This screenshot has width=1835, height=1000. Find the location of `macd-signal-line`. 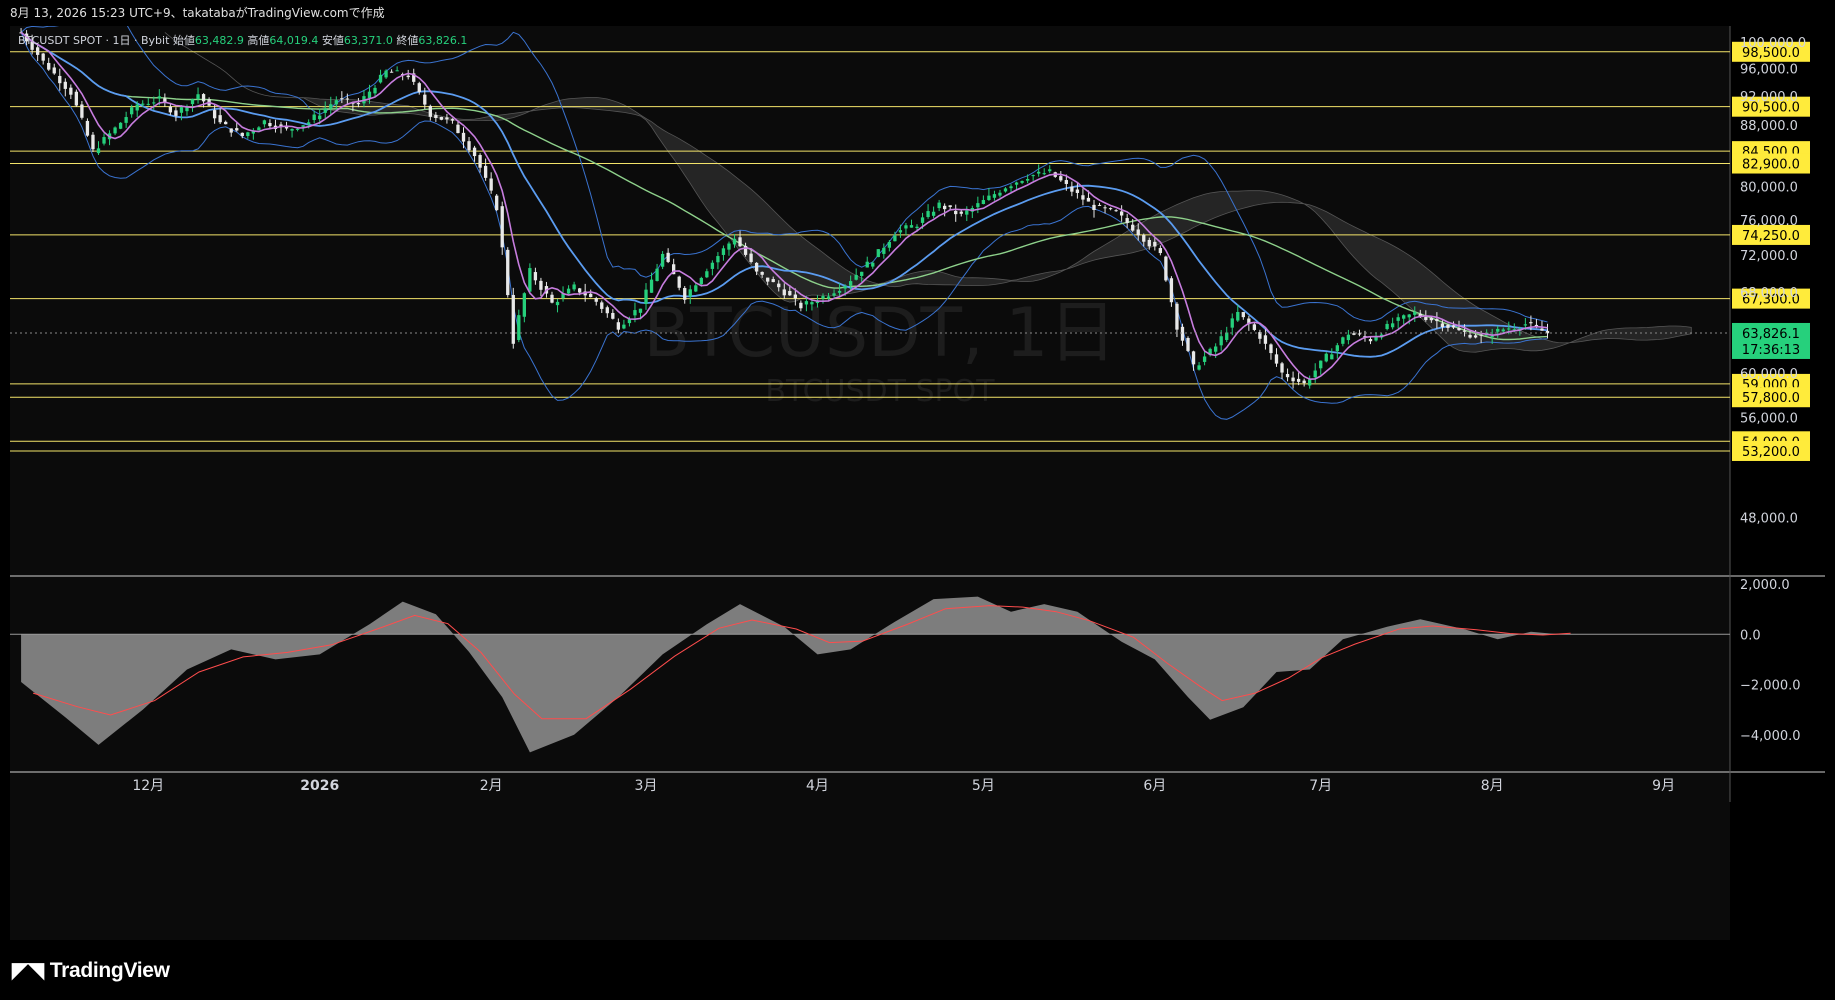

macd-signal-line is located at coordinates (801, 662).